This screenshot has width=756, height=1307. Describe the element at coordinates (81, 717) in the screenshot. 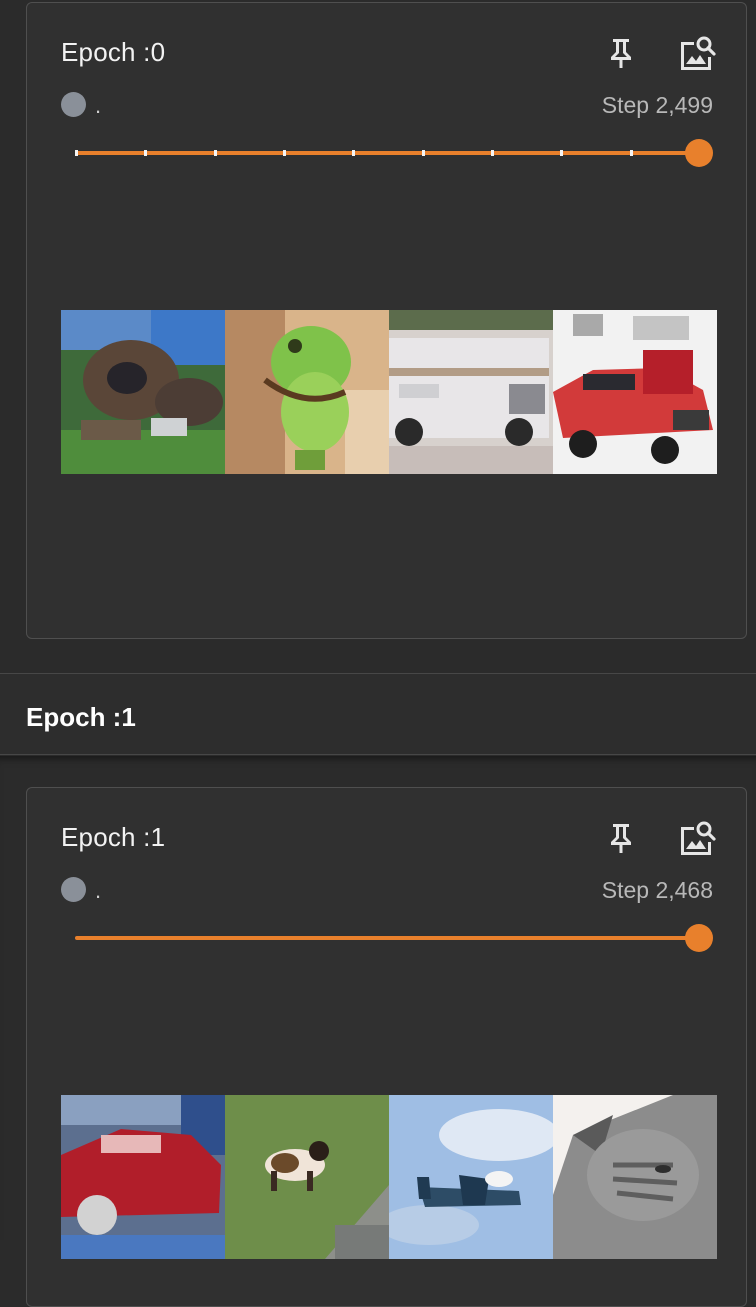

I see `group-title: Epoch :1` at that location.